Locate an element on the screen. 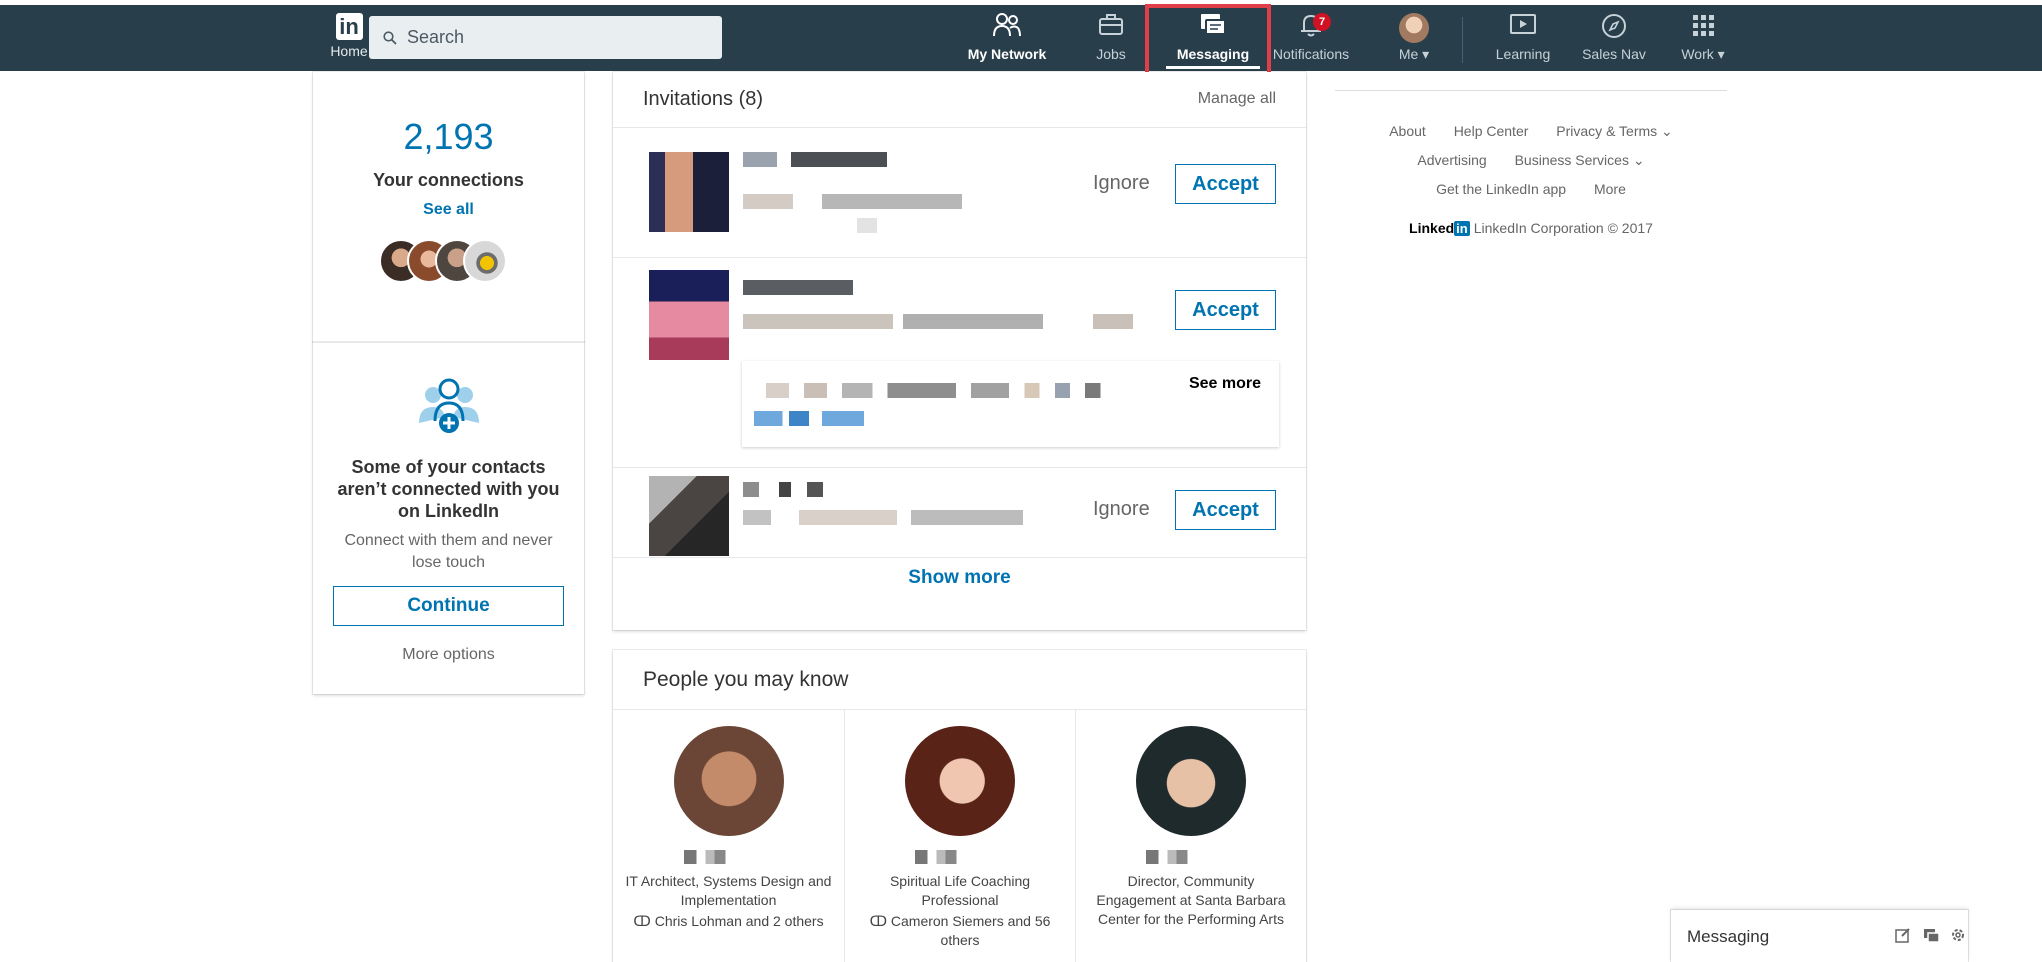  search-input is located at coordinates (547, 37).